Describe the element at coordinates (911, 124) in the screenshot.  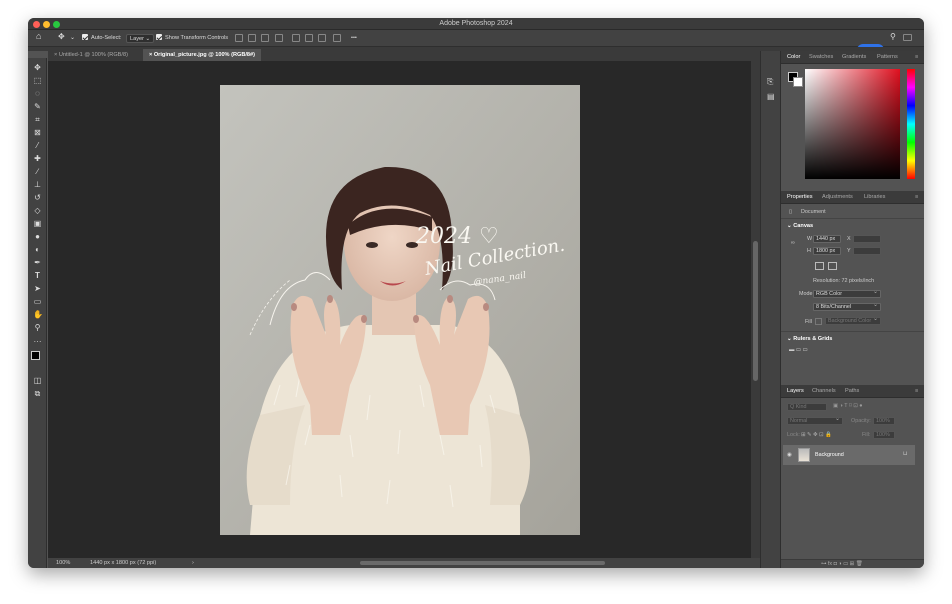
I see `hue-slider` at that location.